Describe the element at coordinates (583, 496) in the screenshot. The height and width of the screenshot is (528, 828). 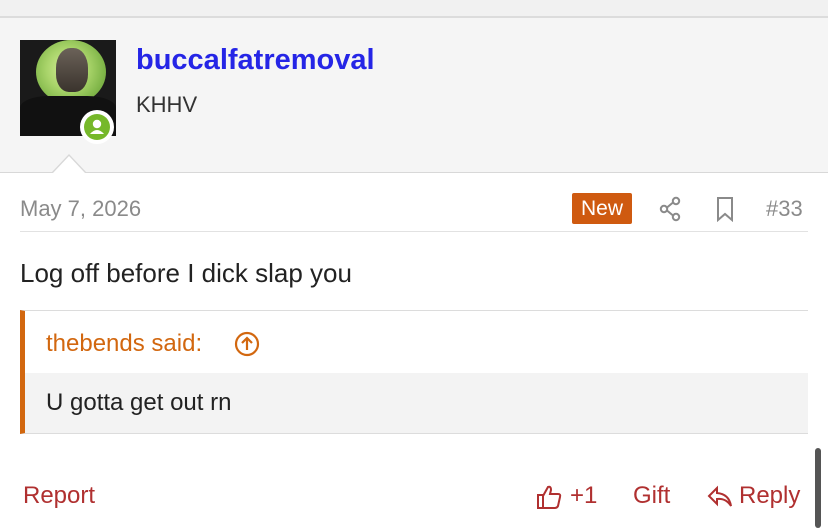
I see `like-count: +1` at that location.